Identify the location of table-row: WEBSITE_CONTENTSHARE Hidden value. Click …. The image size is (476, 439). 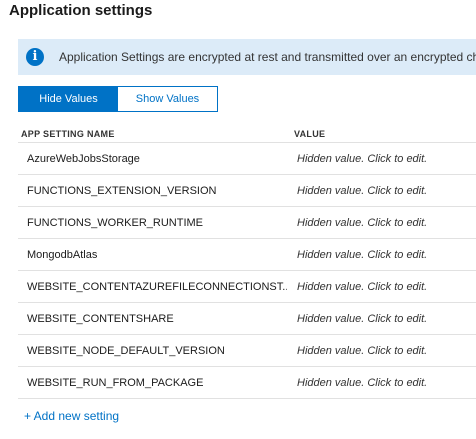
(247, 319).